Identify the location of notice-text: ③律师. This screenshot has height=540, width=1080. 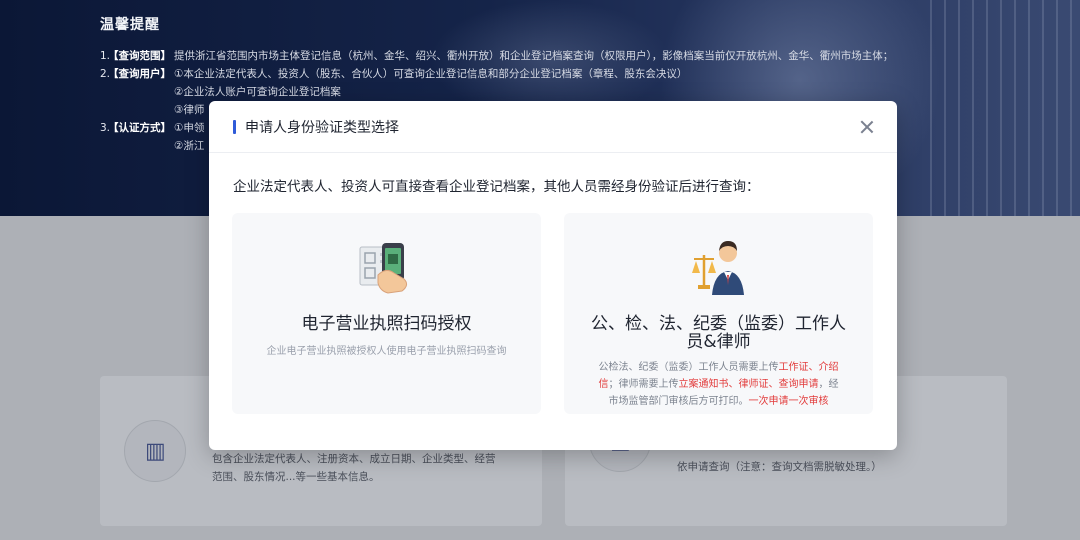
(189, 110).